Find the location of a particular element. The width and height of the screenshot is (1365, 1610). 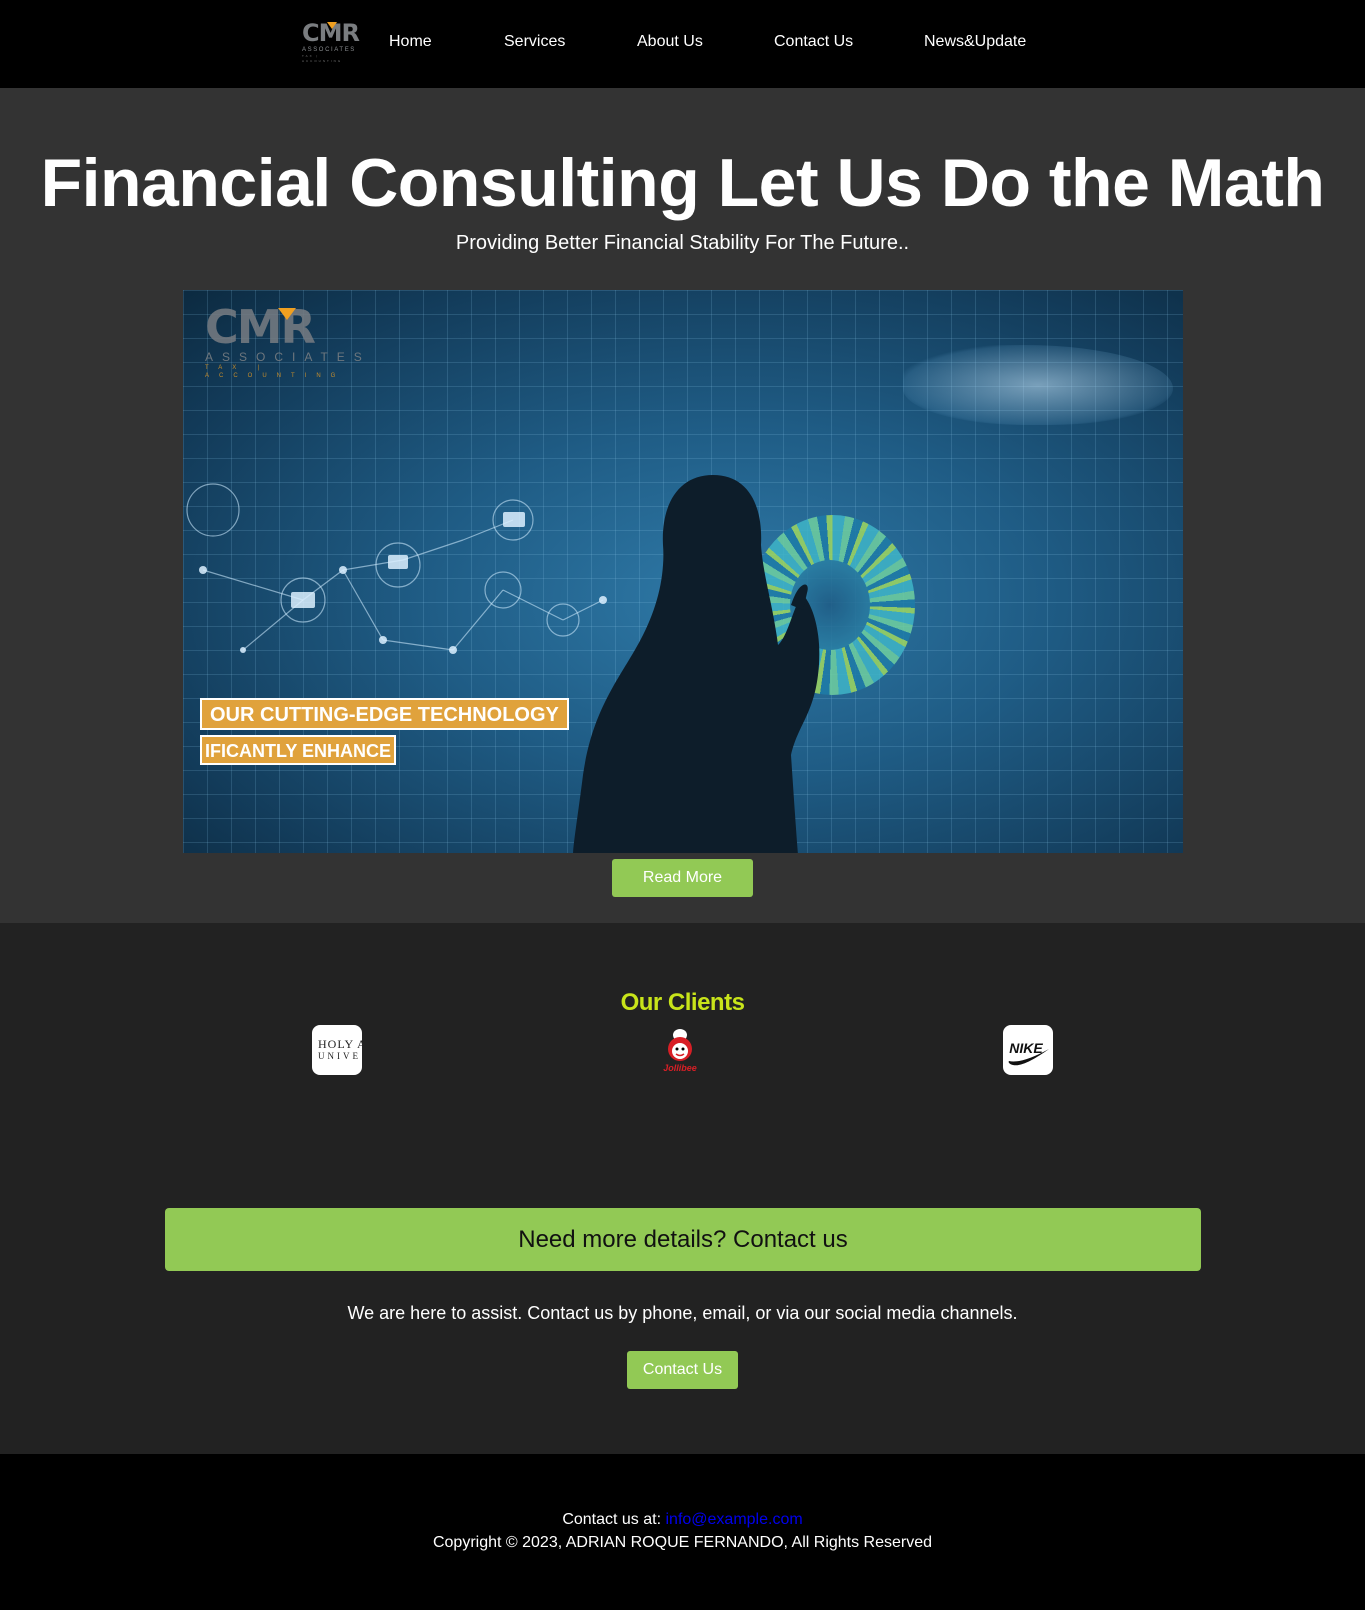

footer-contact-prefix: Contact us at: is located at coordinates (614, 1519).